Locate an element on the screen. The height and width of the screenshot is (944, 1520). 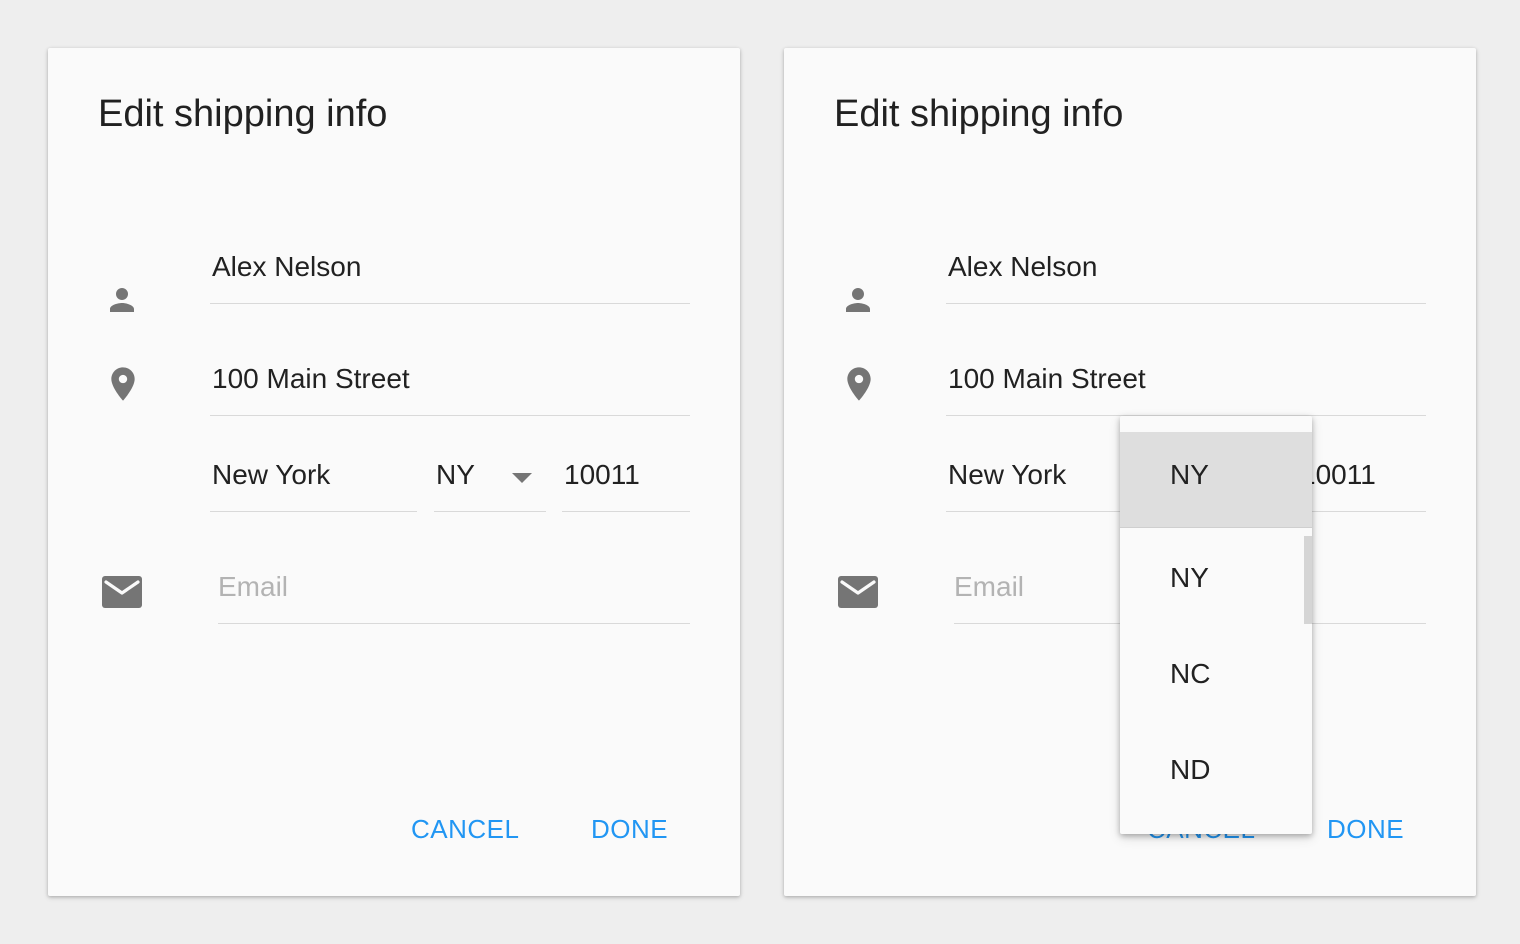
email-field: Email is located at coordinates (454, 596).